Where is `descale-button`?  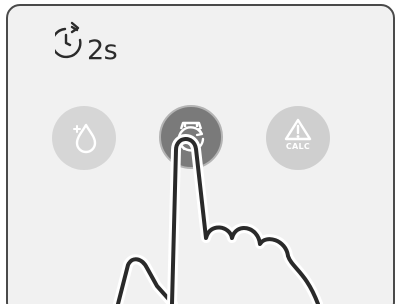
descale-button is located at coordinates (191, 137).